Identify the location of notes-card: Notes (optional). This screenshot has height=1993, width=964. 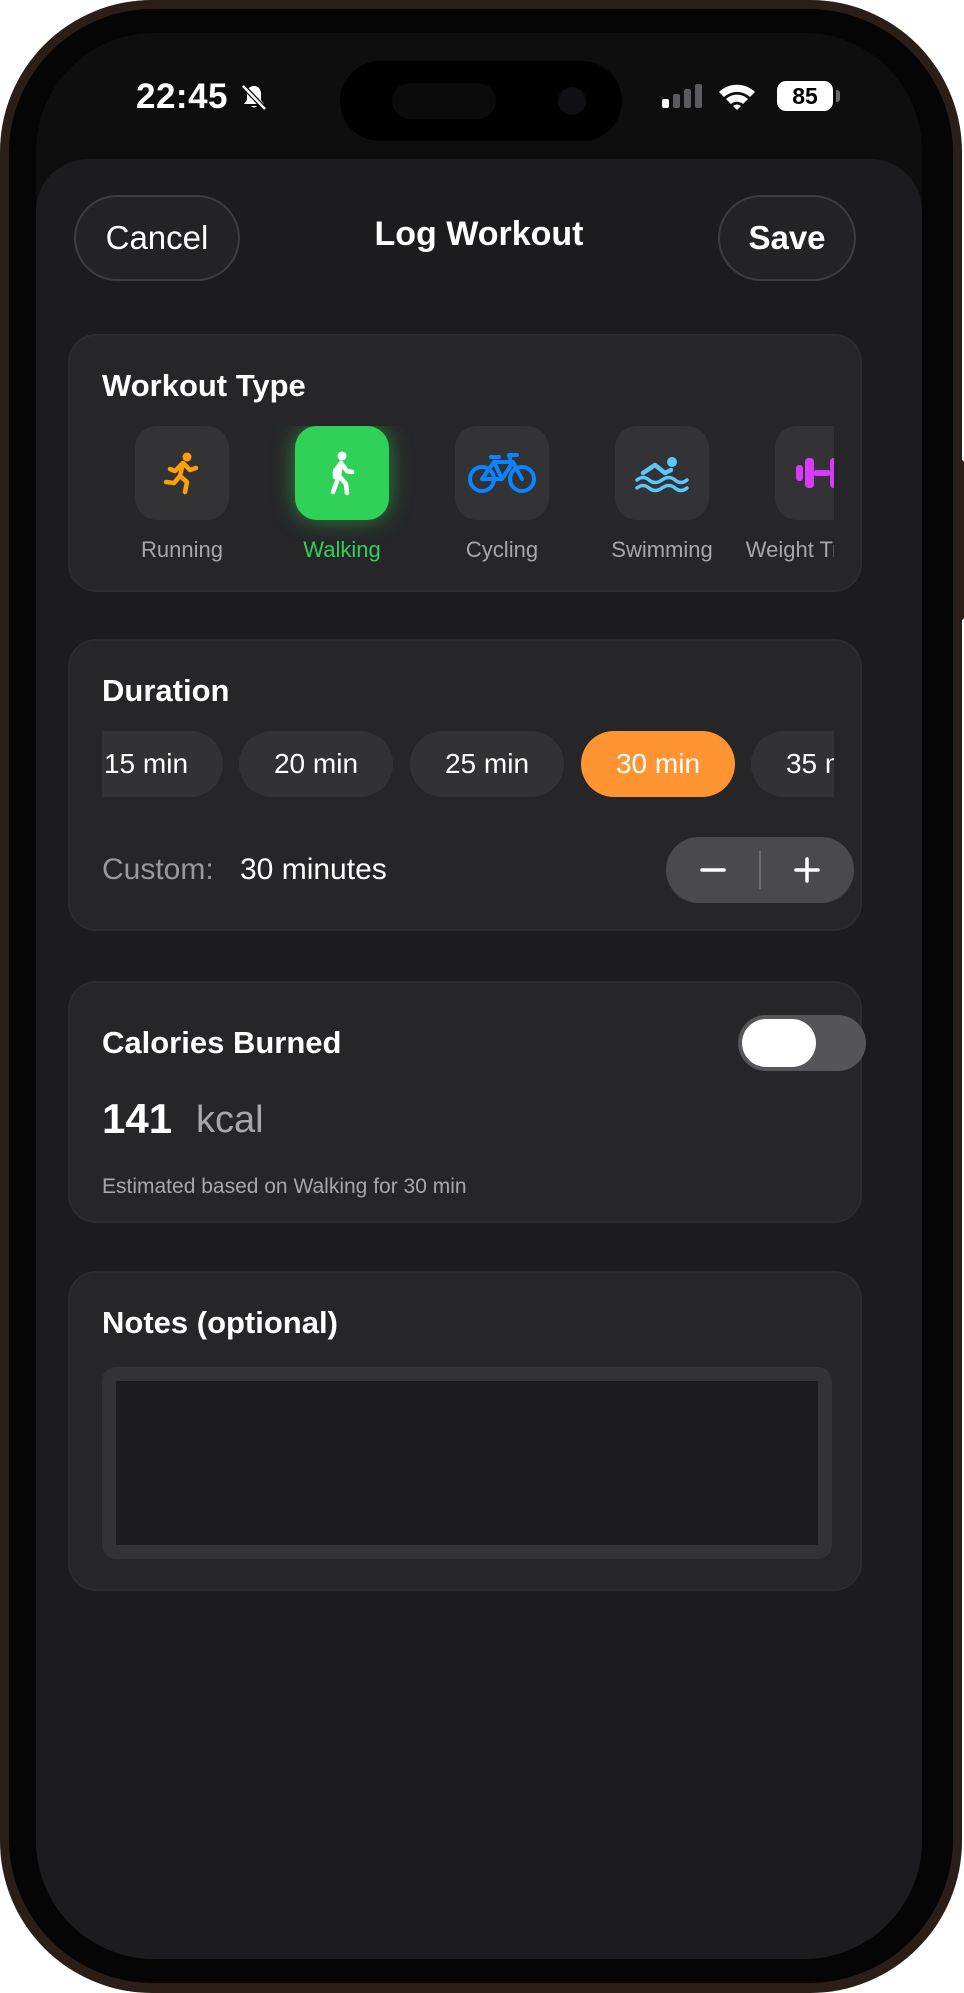
(465, 1431).